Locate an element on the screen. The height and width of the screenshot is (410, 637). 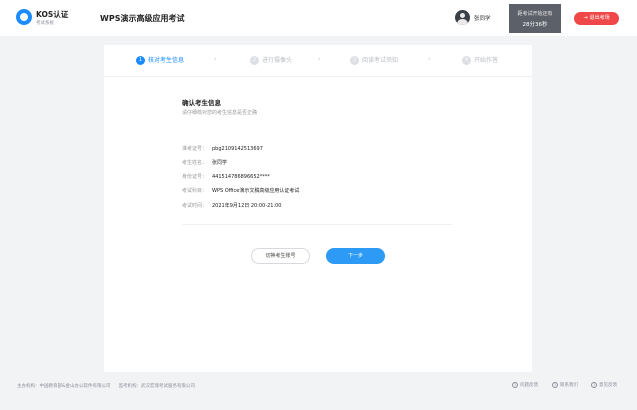
footer-organizers: 主办机构：中国教育部&金山办公软件有限公司 监考机构：武汉宏瑞考试服务有限公司 is located at coordinates (110, 386).